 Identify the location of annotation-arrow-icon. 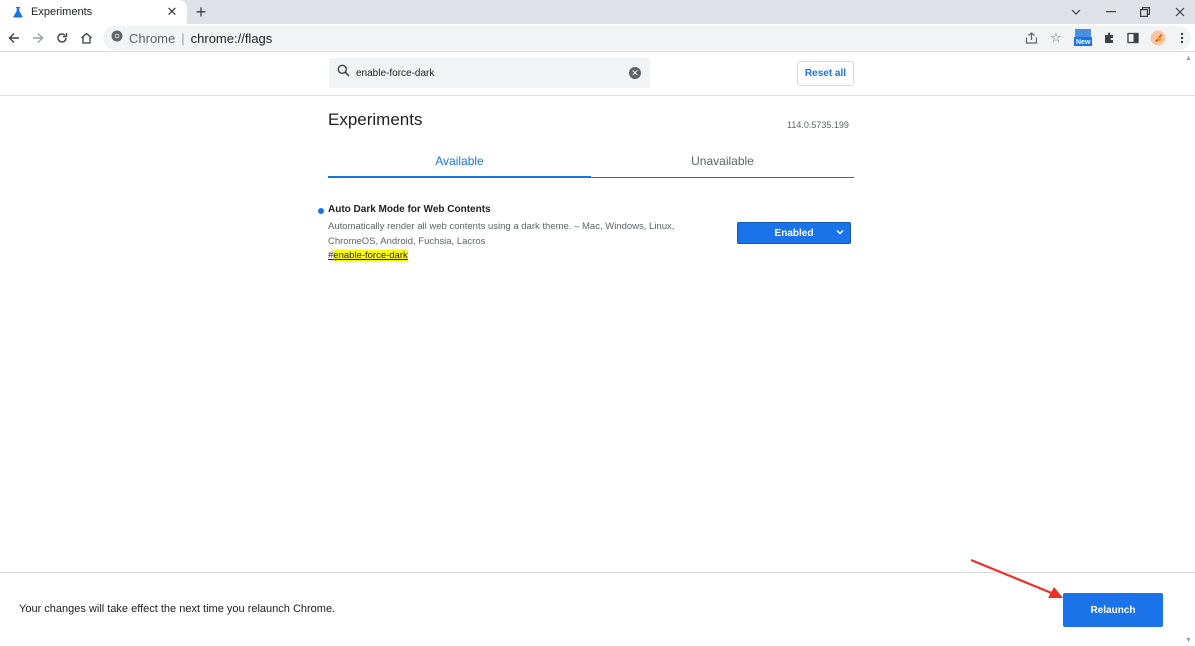
(1016, 578).